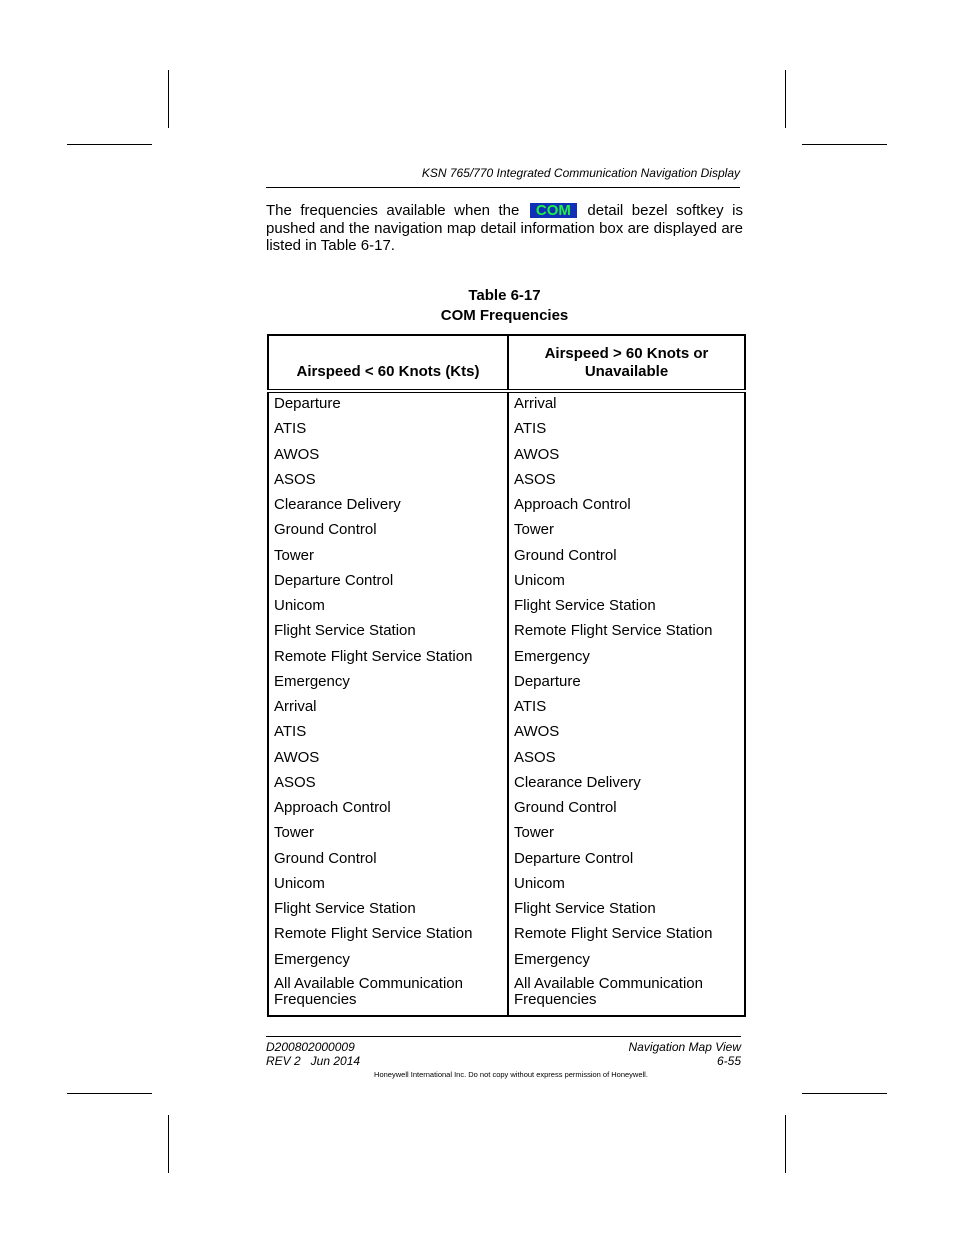 This screenshot has width=954, height=1235. I want to click on table-row: ASOS Clearance Delivery, so click(506, 784).